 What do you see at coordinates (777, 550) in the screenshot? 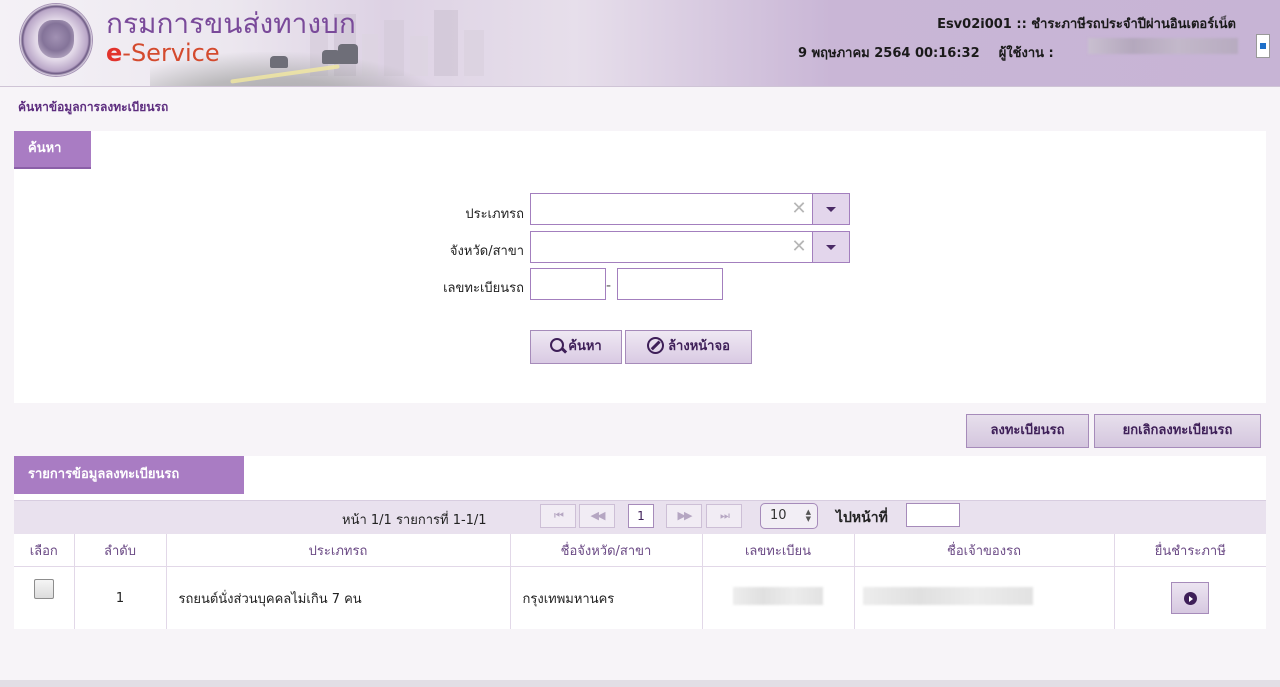
I see `col-plate: เลขทะเบียน` at bounding box center [777, 550].